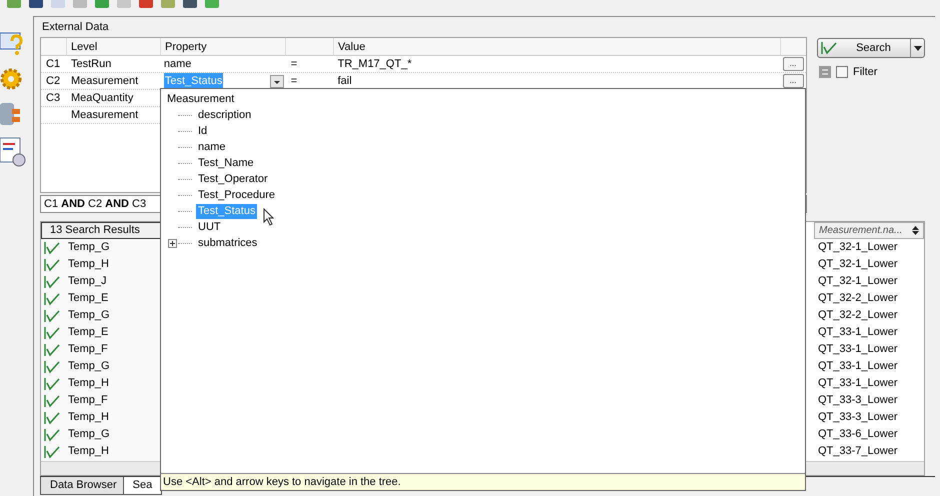  I want to click on tree-root: Measurement, so click(486, 99).